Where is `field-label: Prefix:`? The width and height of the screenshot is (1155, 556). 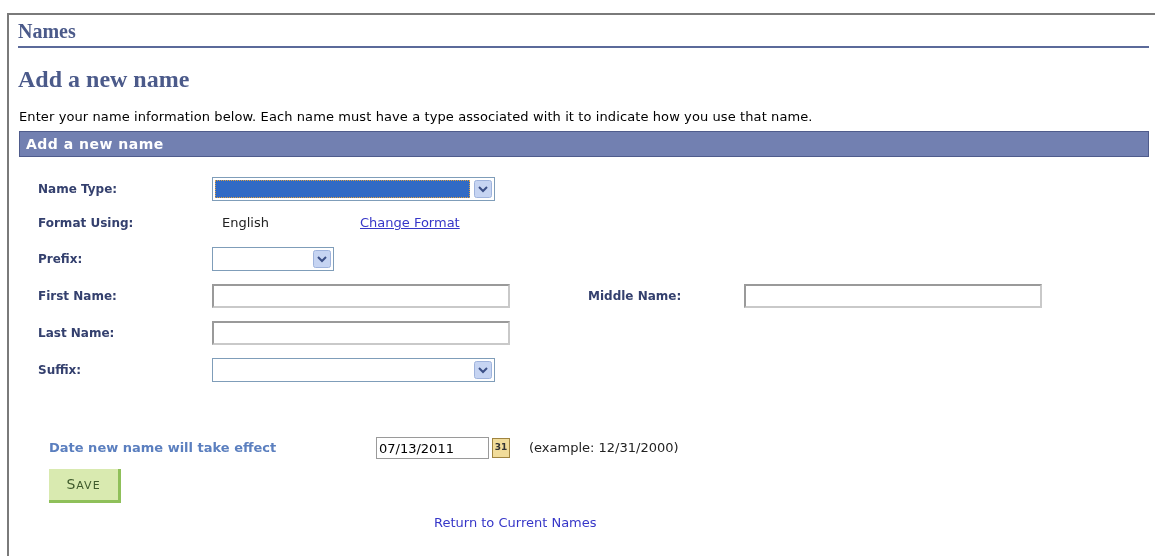 field-label: Prefix: is located at coordinates (61, 259).